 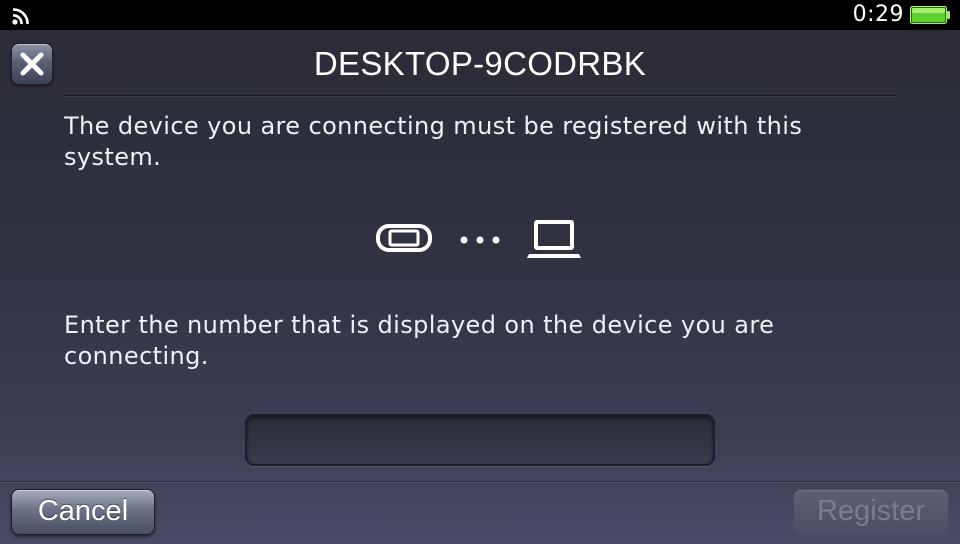 I want to click on header: DESKTOP-9CODRBK, so click(x=480, y=63).